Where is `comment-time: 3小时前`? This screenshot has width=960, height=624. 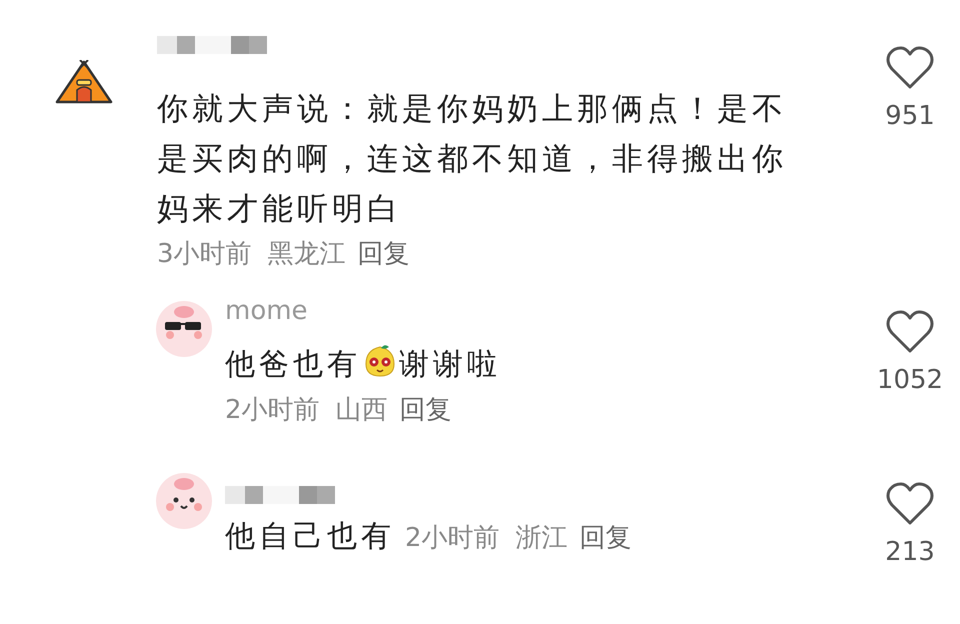
comment-time: 3小时前 is located at coordinates (204, 254).